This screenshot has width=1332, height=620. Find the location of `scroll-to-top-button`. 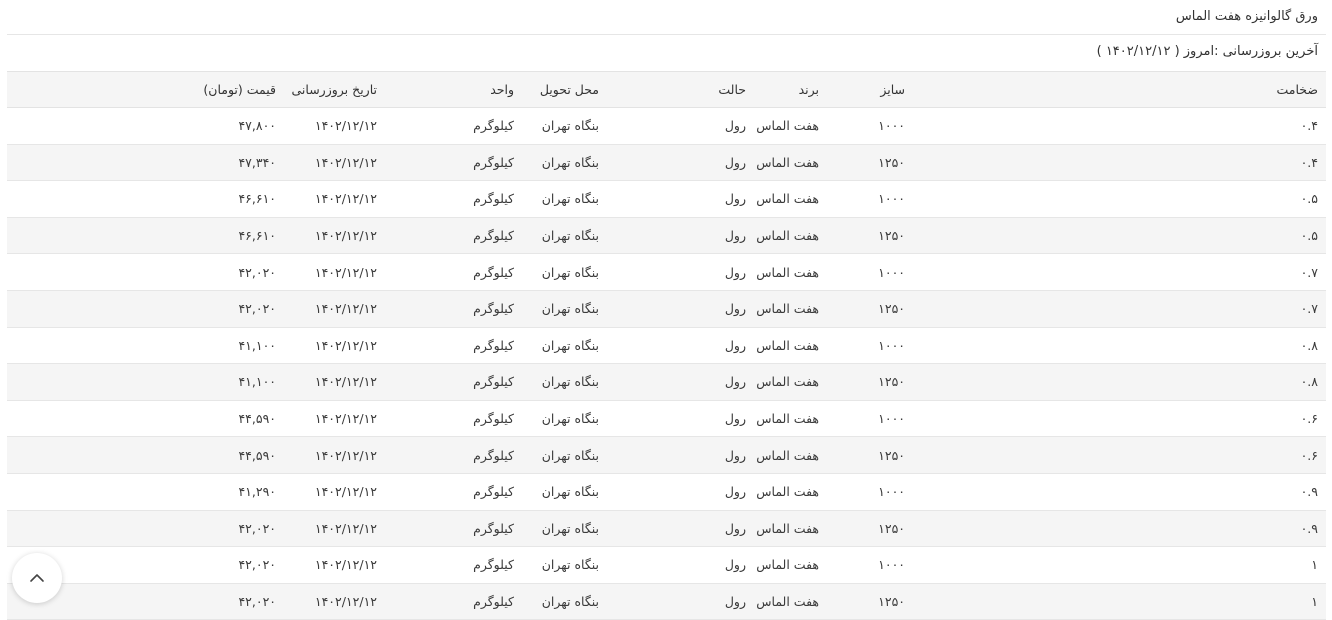

scroll-to-top-button is located at coordinates (37, 578).